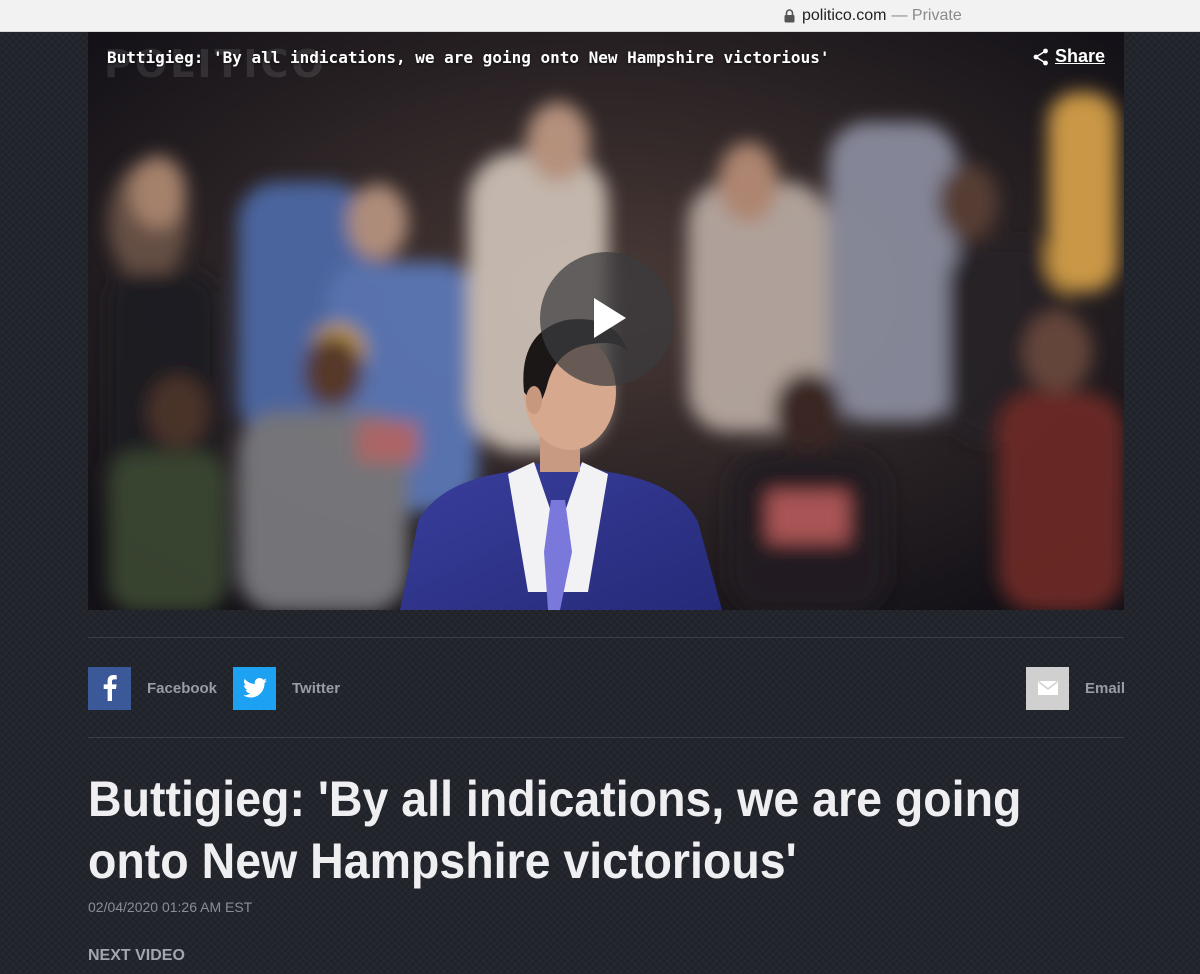 The height and width of the screenshot is (974, 1200). I want to click on share-button: Share, so click(1069, 56).